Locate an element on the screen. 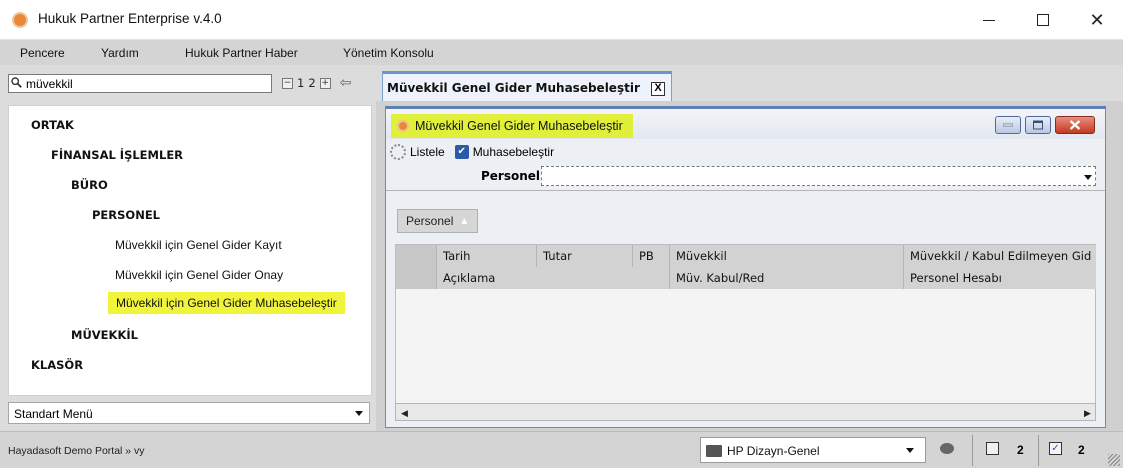 The width and height of the screenshot is (1123, 468). tree-item-personel: PERSONEL is located at coordinates (126, 215).